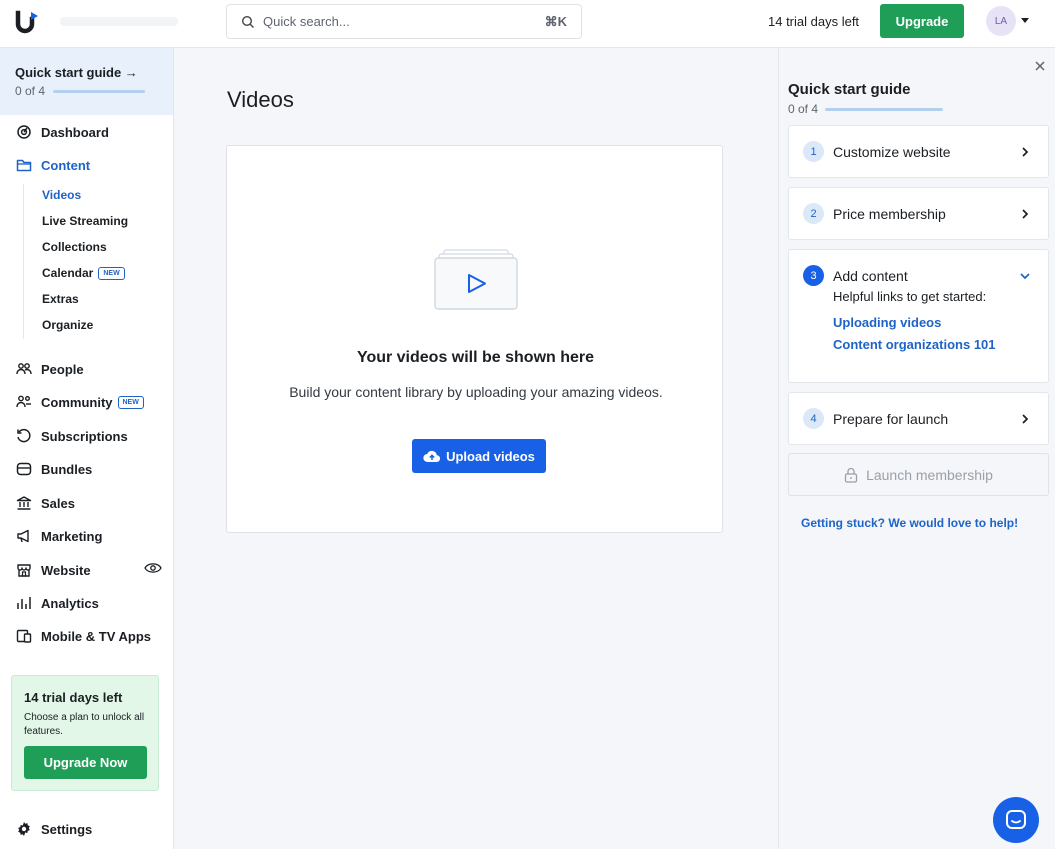  Describe the element at coordinates (30, 91) in the screenshot. I see `quick-start-progress-text: 0 of 4` at that location.